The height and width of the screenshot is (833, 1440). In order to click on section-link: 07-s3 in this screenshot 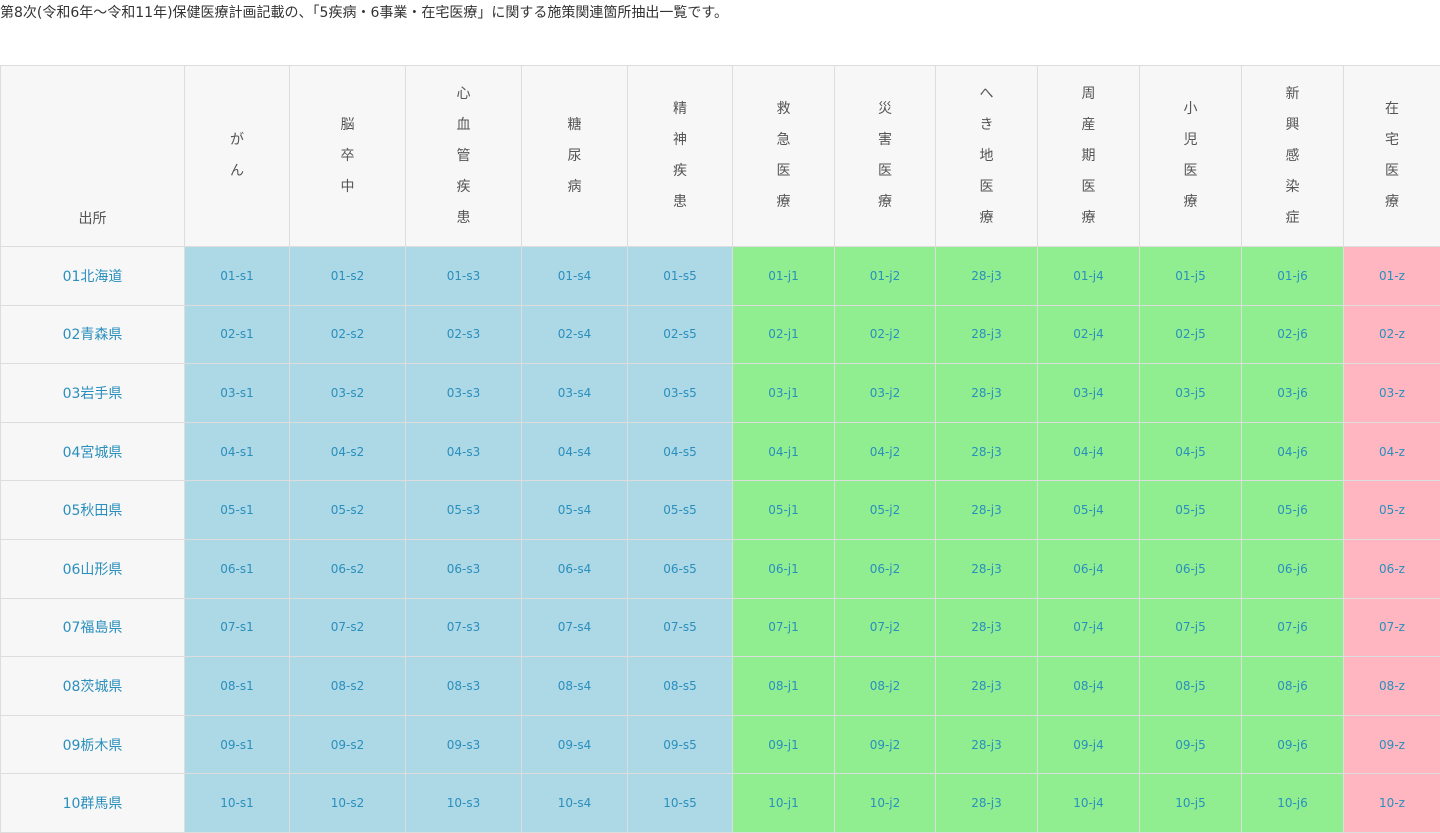, I will do `click(464, 627)`.